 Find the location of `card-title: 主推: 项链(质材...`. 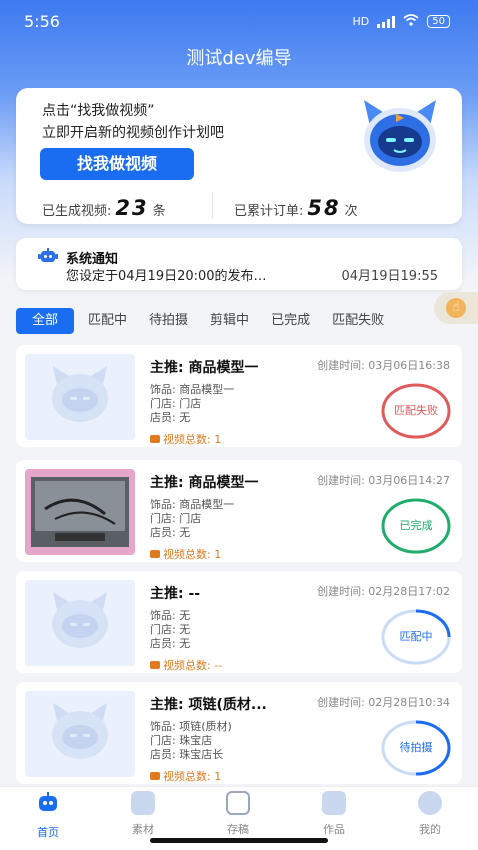

card-title: 主推: 项链(质材... is located at coordinates (208, 705).